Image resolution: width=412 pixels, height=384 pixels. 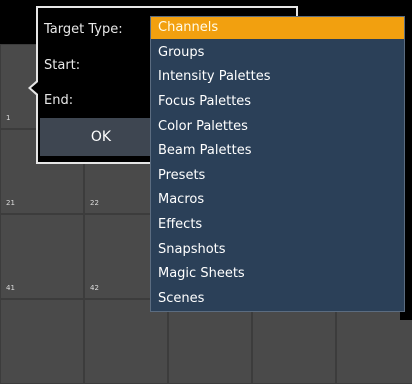 What do you see at coordinates (10, 288) in the screenshot?
I see `cell-number: 41` at bounding box center [10, 288].